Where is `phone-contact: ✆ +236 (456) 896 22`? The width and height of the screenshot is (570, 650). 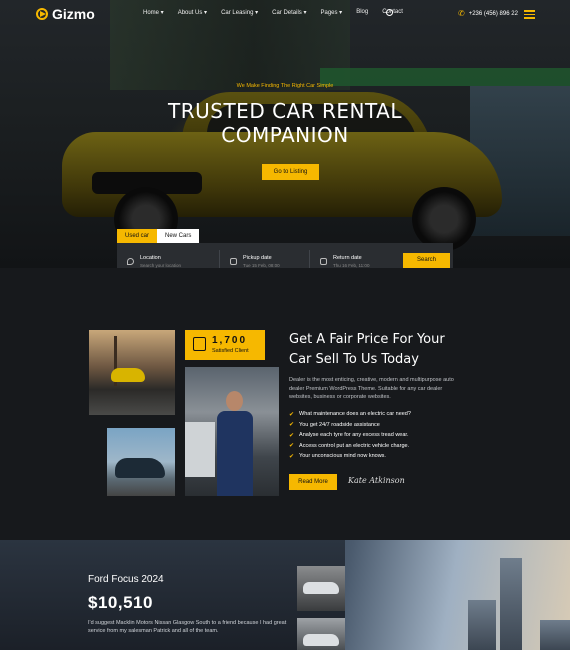 phone-contact: ✆ +236 (456) 896 22 is located at coordinates (488, 13).